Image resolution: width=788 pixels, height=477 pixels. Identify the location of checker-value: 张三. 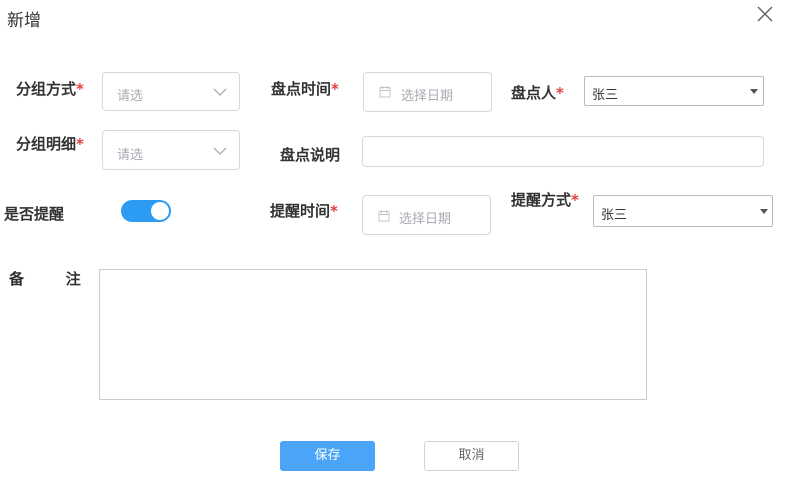
(605, 95).